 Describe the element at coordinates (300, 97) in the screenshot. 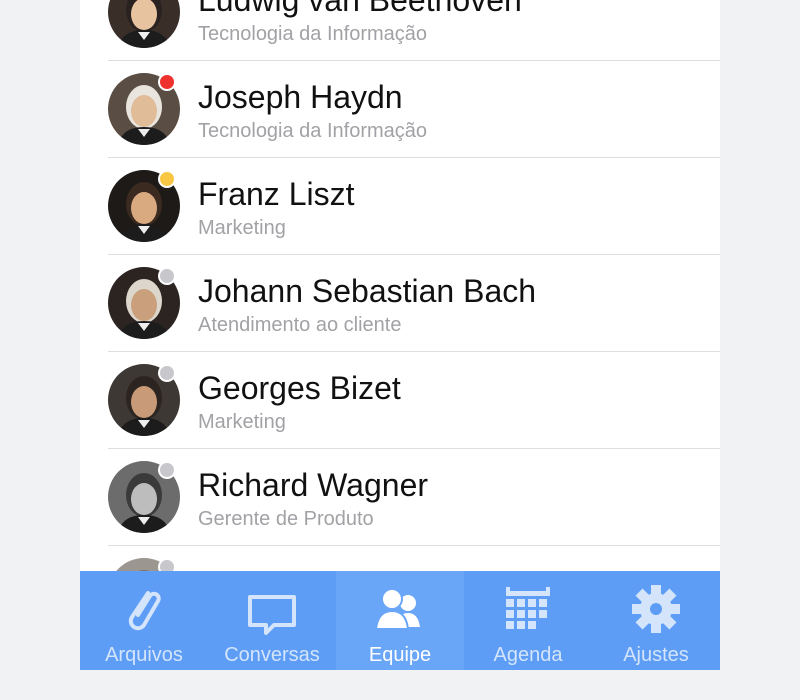

I see `contact-name: Joseph Haydn` at that location.